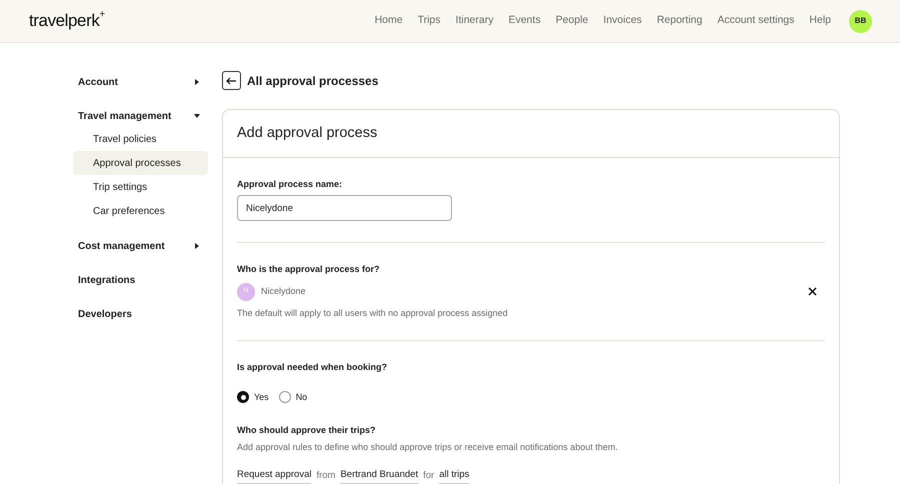  Describe the element at coordinates (820, 21) in the screenshot. I see `nav-link: Help` at that location.